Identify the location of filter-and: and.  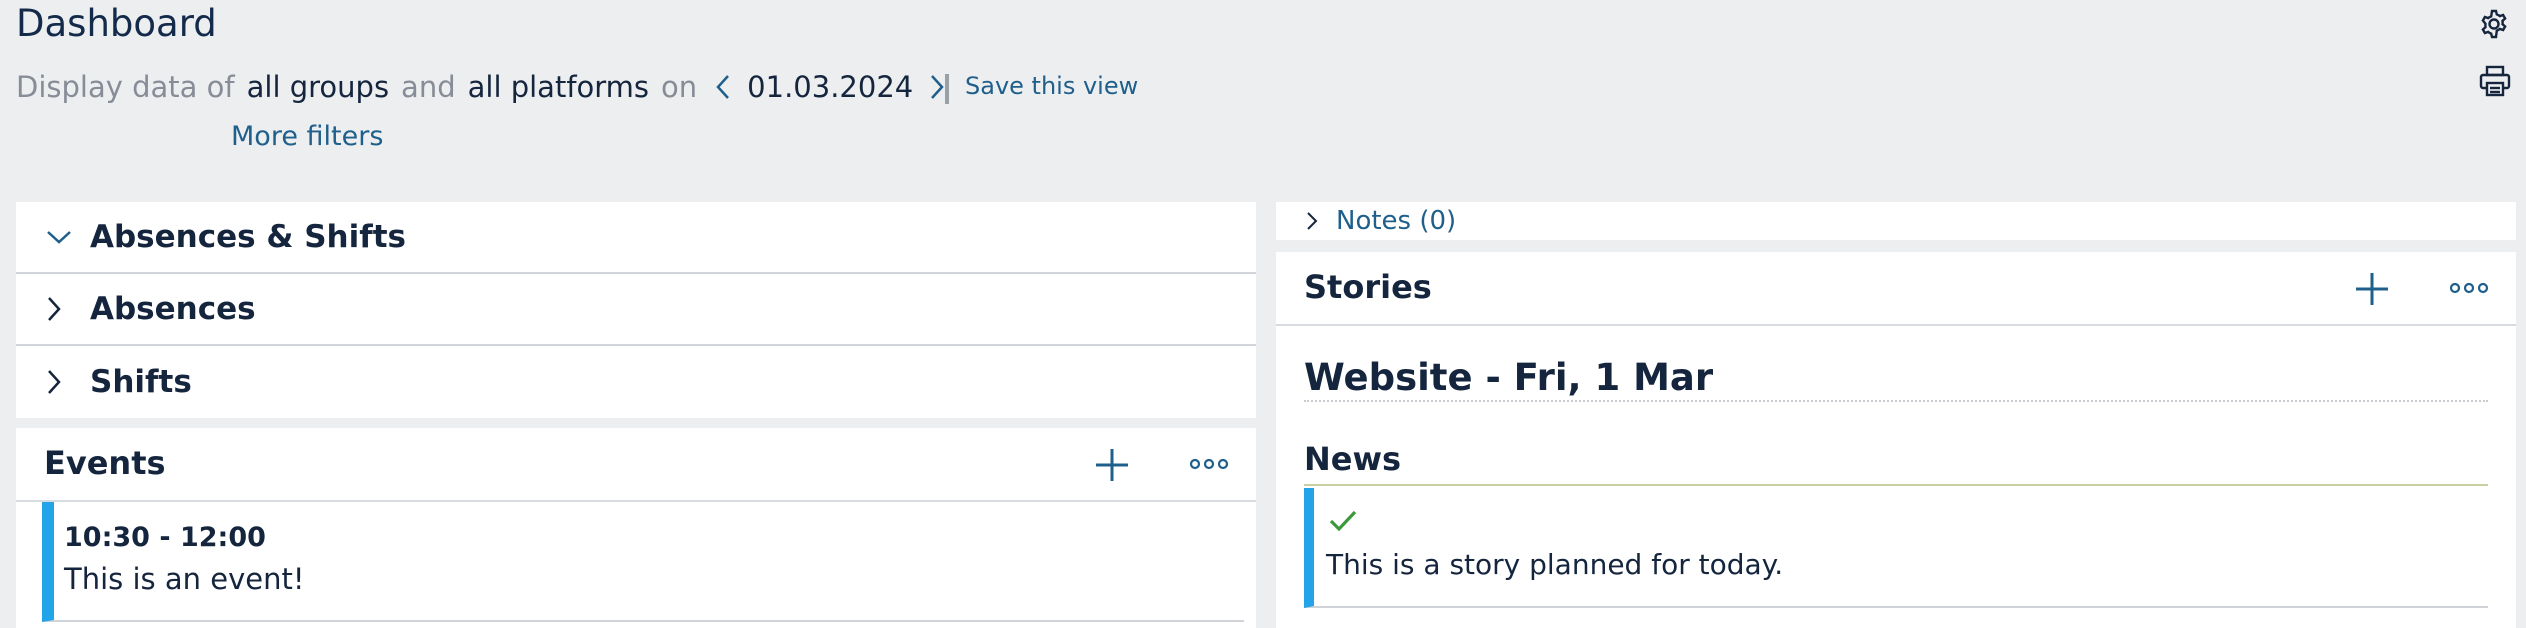
(428, 87).